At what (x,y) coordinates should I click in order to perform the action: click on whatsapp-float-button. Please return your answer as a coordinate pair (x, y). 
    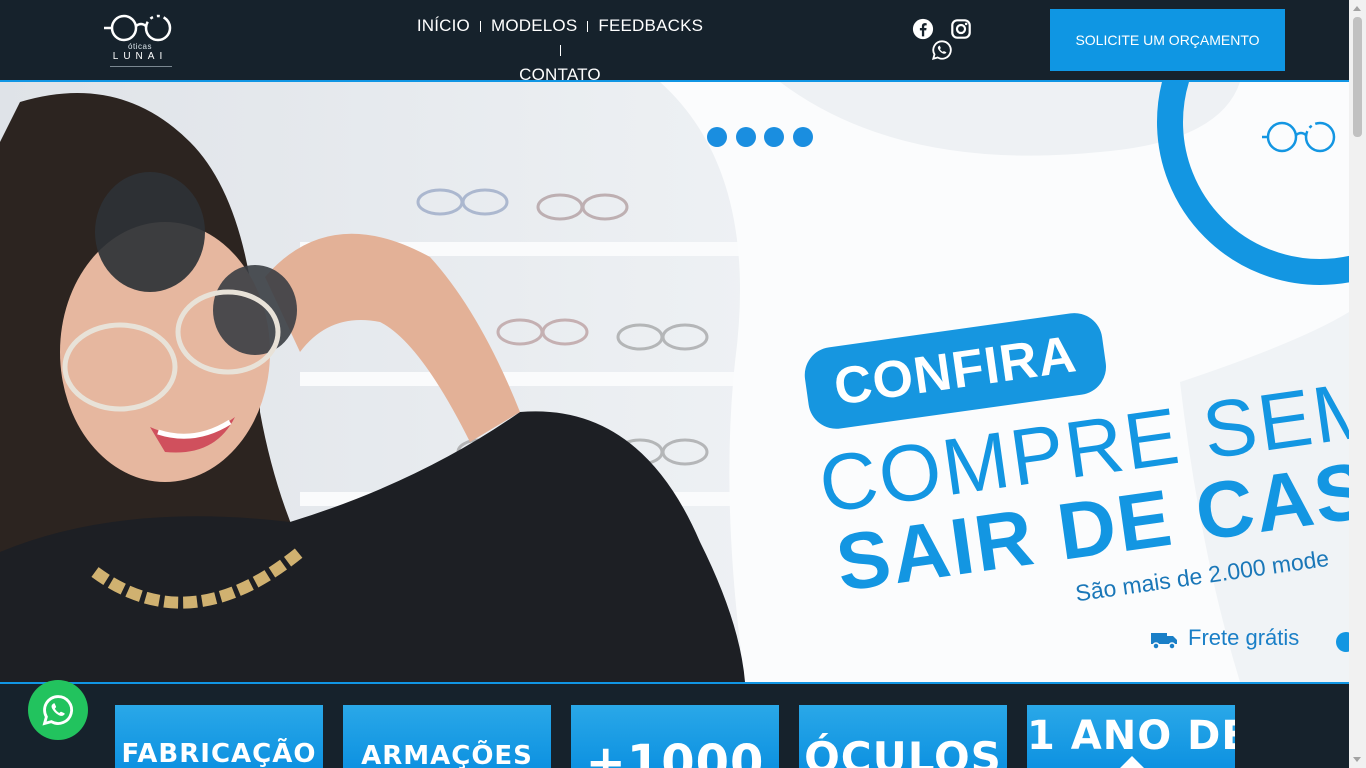
    Looking at the image, I should click on (58, 710).